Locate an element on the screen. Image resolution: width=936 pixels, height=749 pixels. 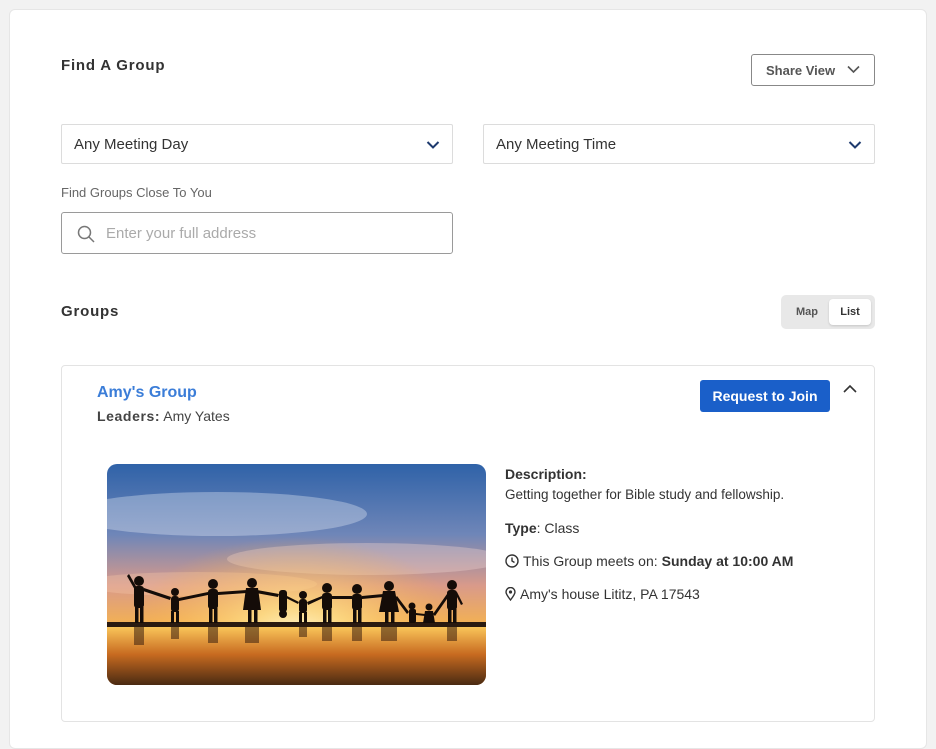
address-input is located at coordinates (276, 233).